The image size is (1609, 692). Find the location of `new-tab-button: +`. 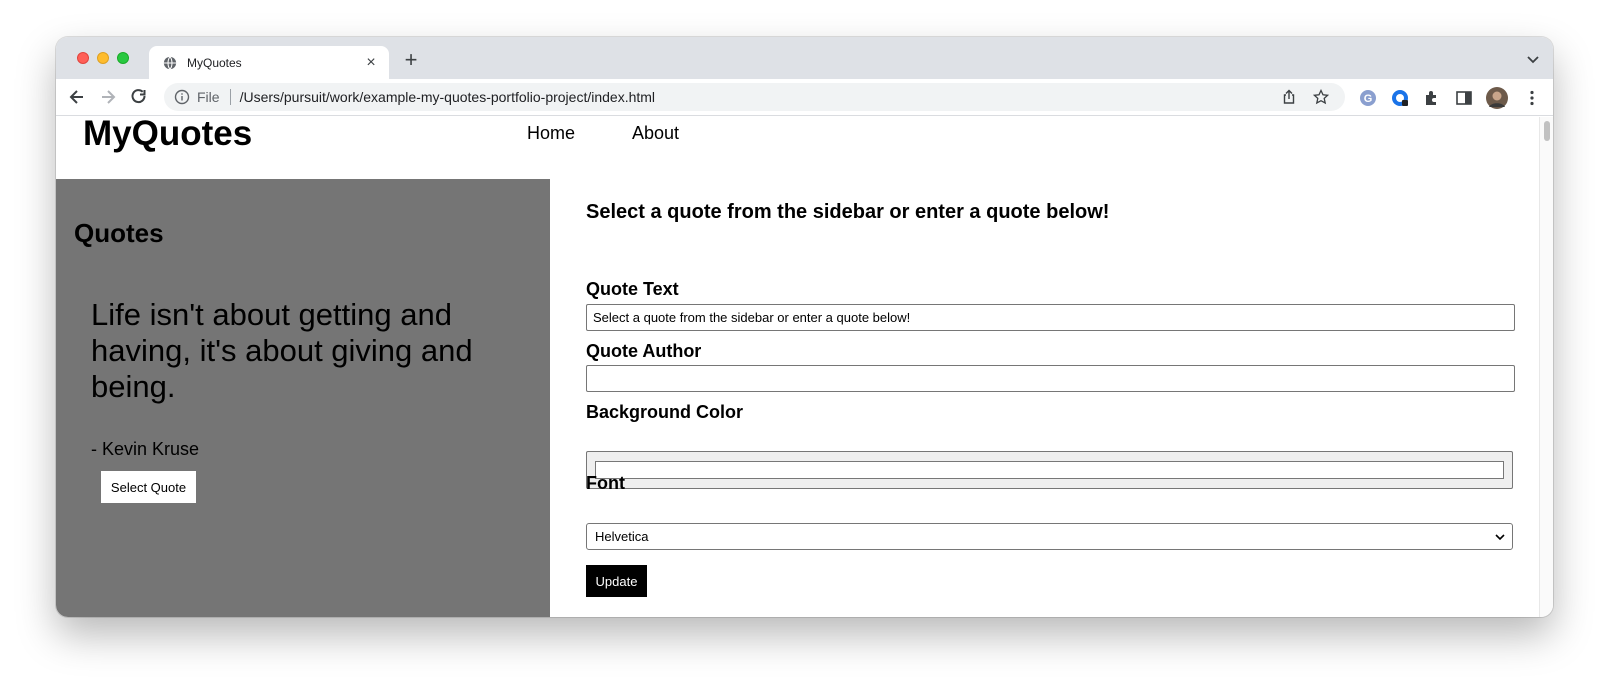

new-tab-button: + is located at coordinates (411, 60).